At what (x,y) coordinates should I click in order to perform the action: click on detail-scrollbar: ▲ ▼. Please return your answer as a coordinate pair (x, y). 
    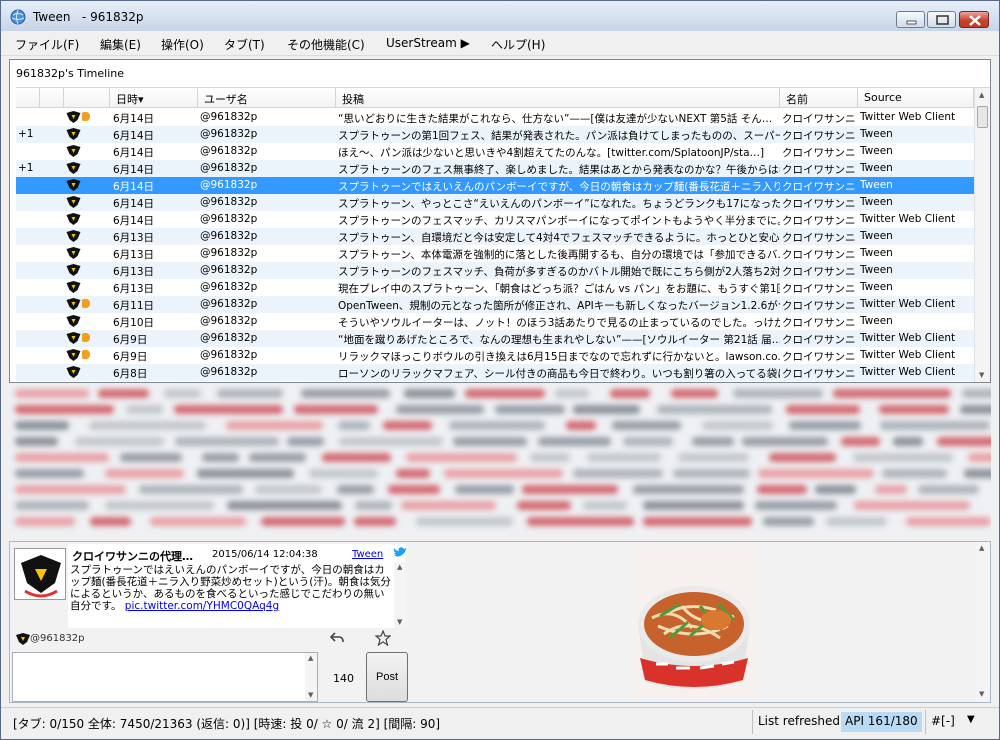
    Looking at the image, I should click on (400, 595).